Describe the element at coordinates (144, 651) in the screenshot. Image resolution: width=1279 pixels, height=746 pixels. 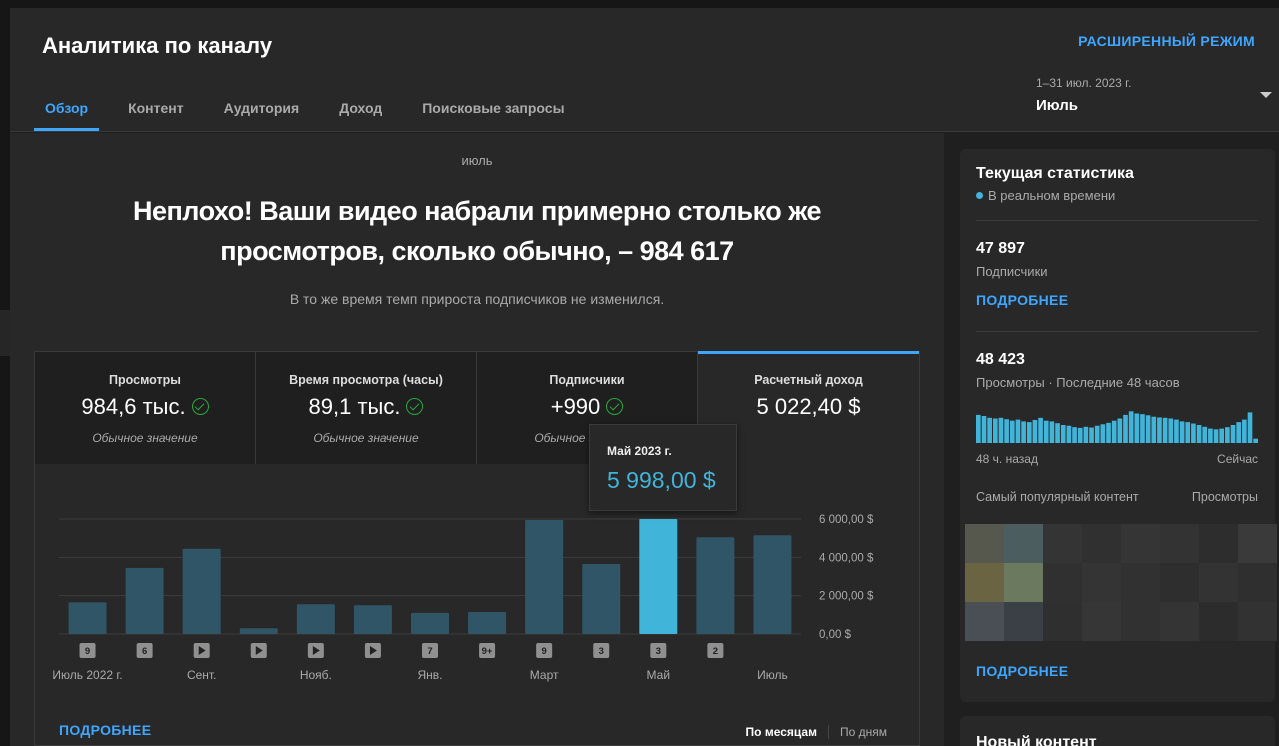
I see `badge-label: 6` at that location.